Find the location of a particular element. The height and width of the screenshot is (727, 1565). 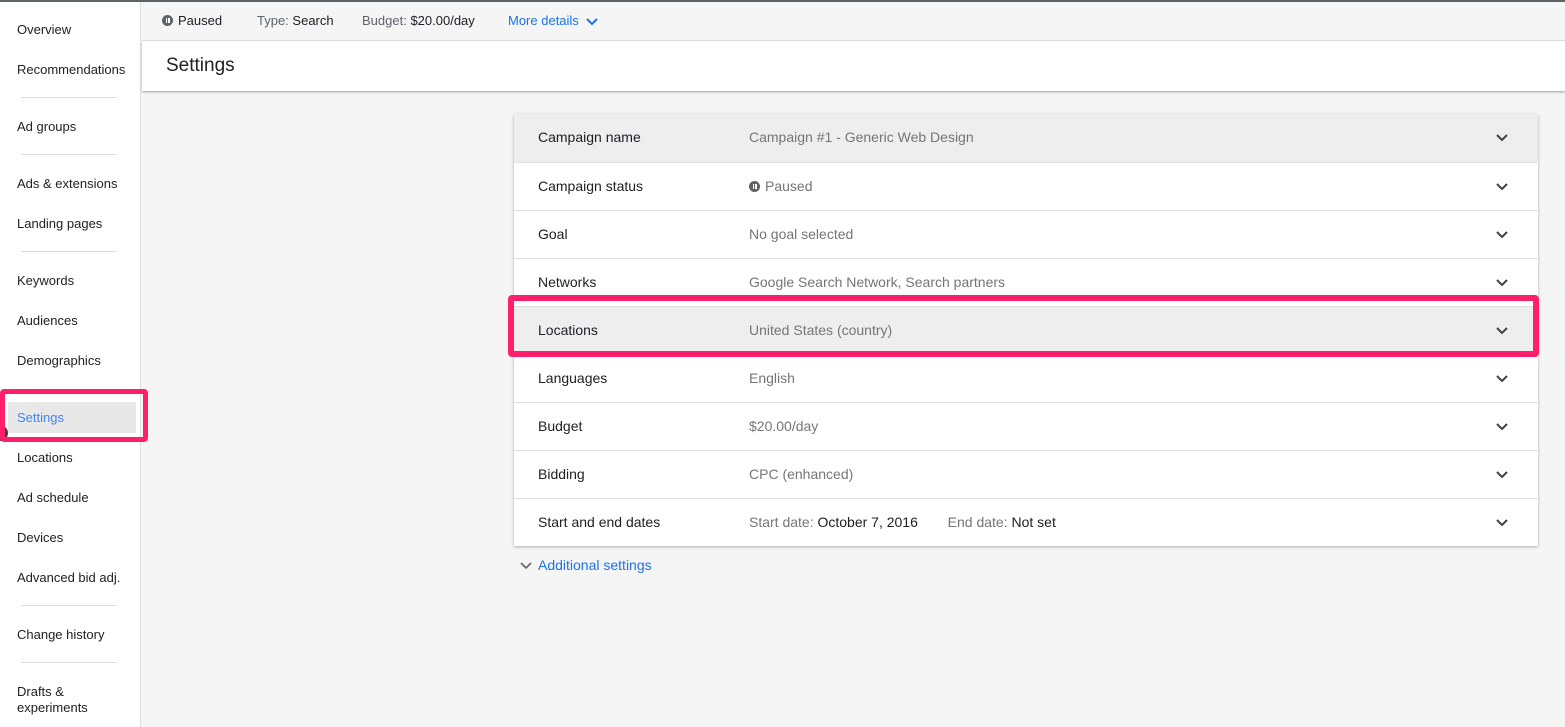

more-details-label: More details is located at coordinates (543, 20).